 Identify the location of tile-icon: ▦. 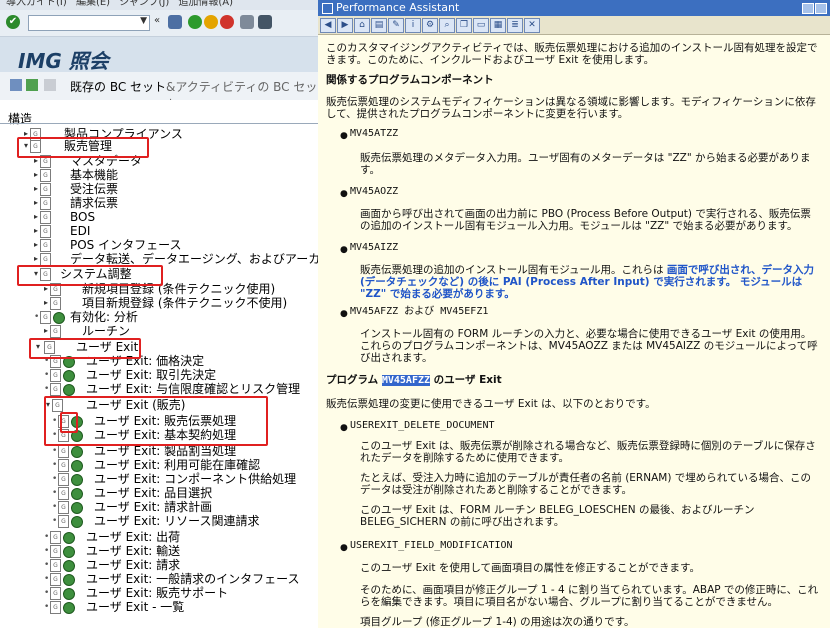
(498, 25).